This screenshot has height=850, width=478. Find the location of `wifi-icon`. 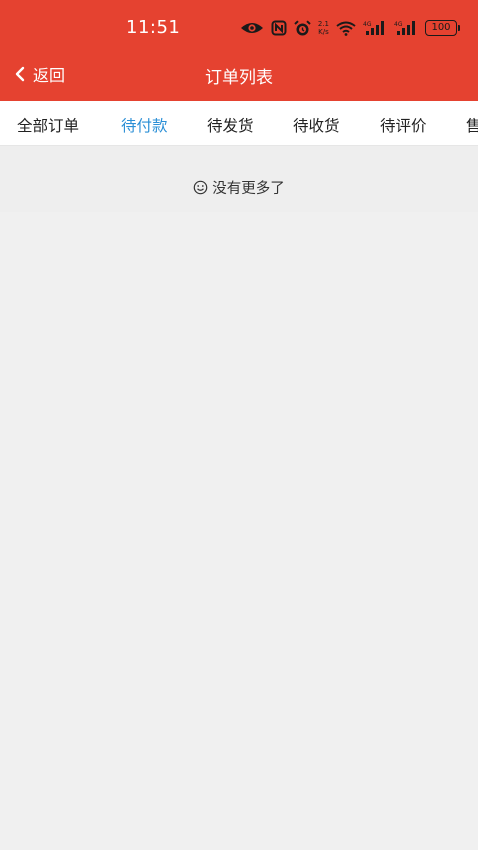

wifi-icon is located at coordinates (346, 28).